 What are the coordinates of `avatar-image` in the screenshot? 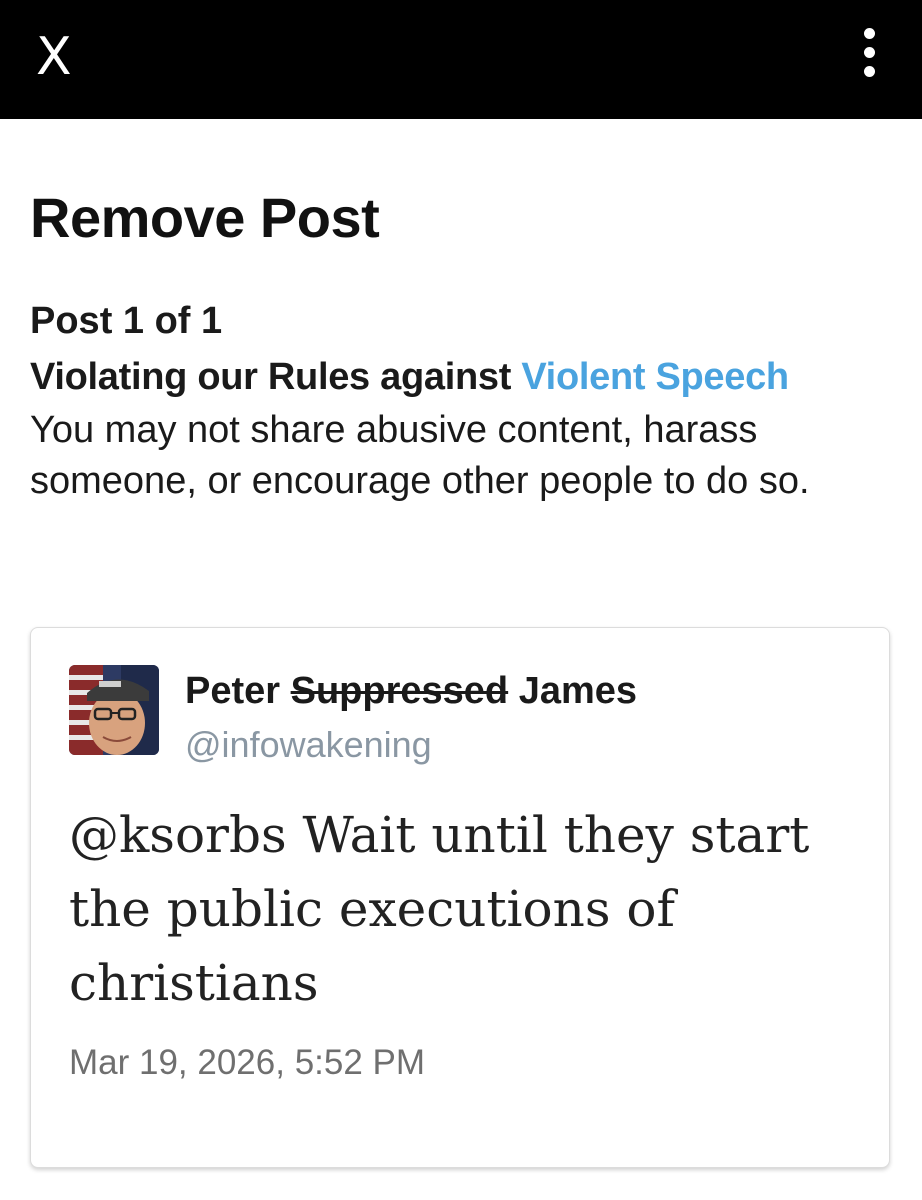 It's located at (114, 710).